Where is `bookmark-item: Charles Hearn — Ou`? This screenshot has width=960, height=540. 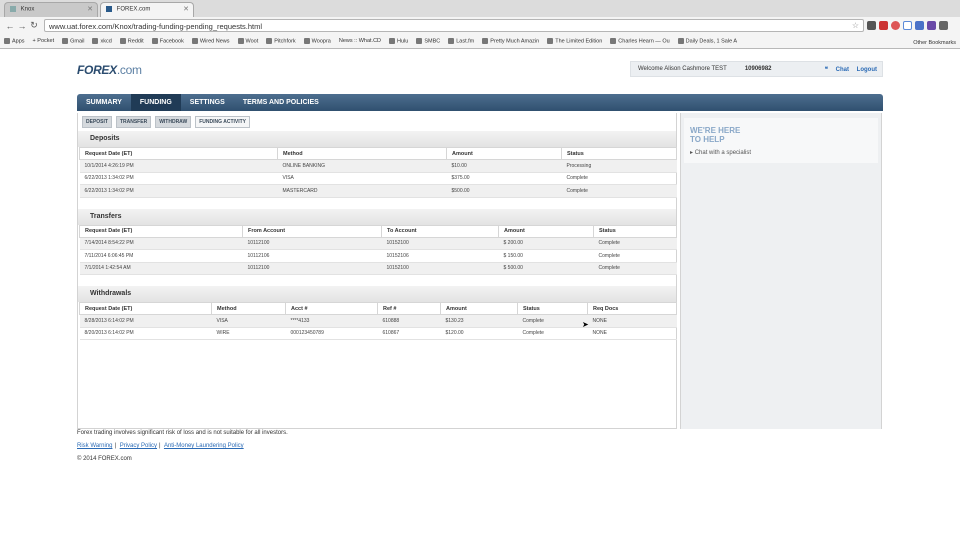 bookmark-item: Charles Hearn — Ou is located at coordinates (640, 40).